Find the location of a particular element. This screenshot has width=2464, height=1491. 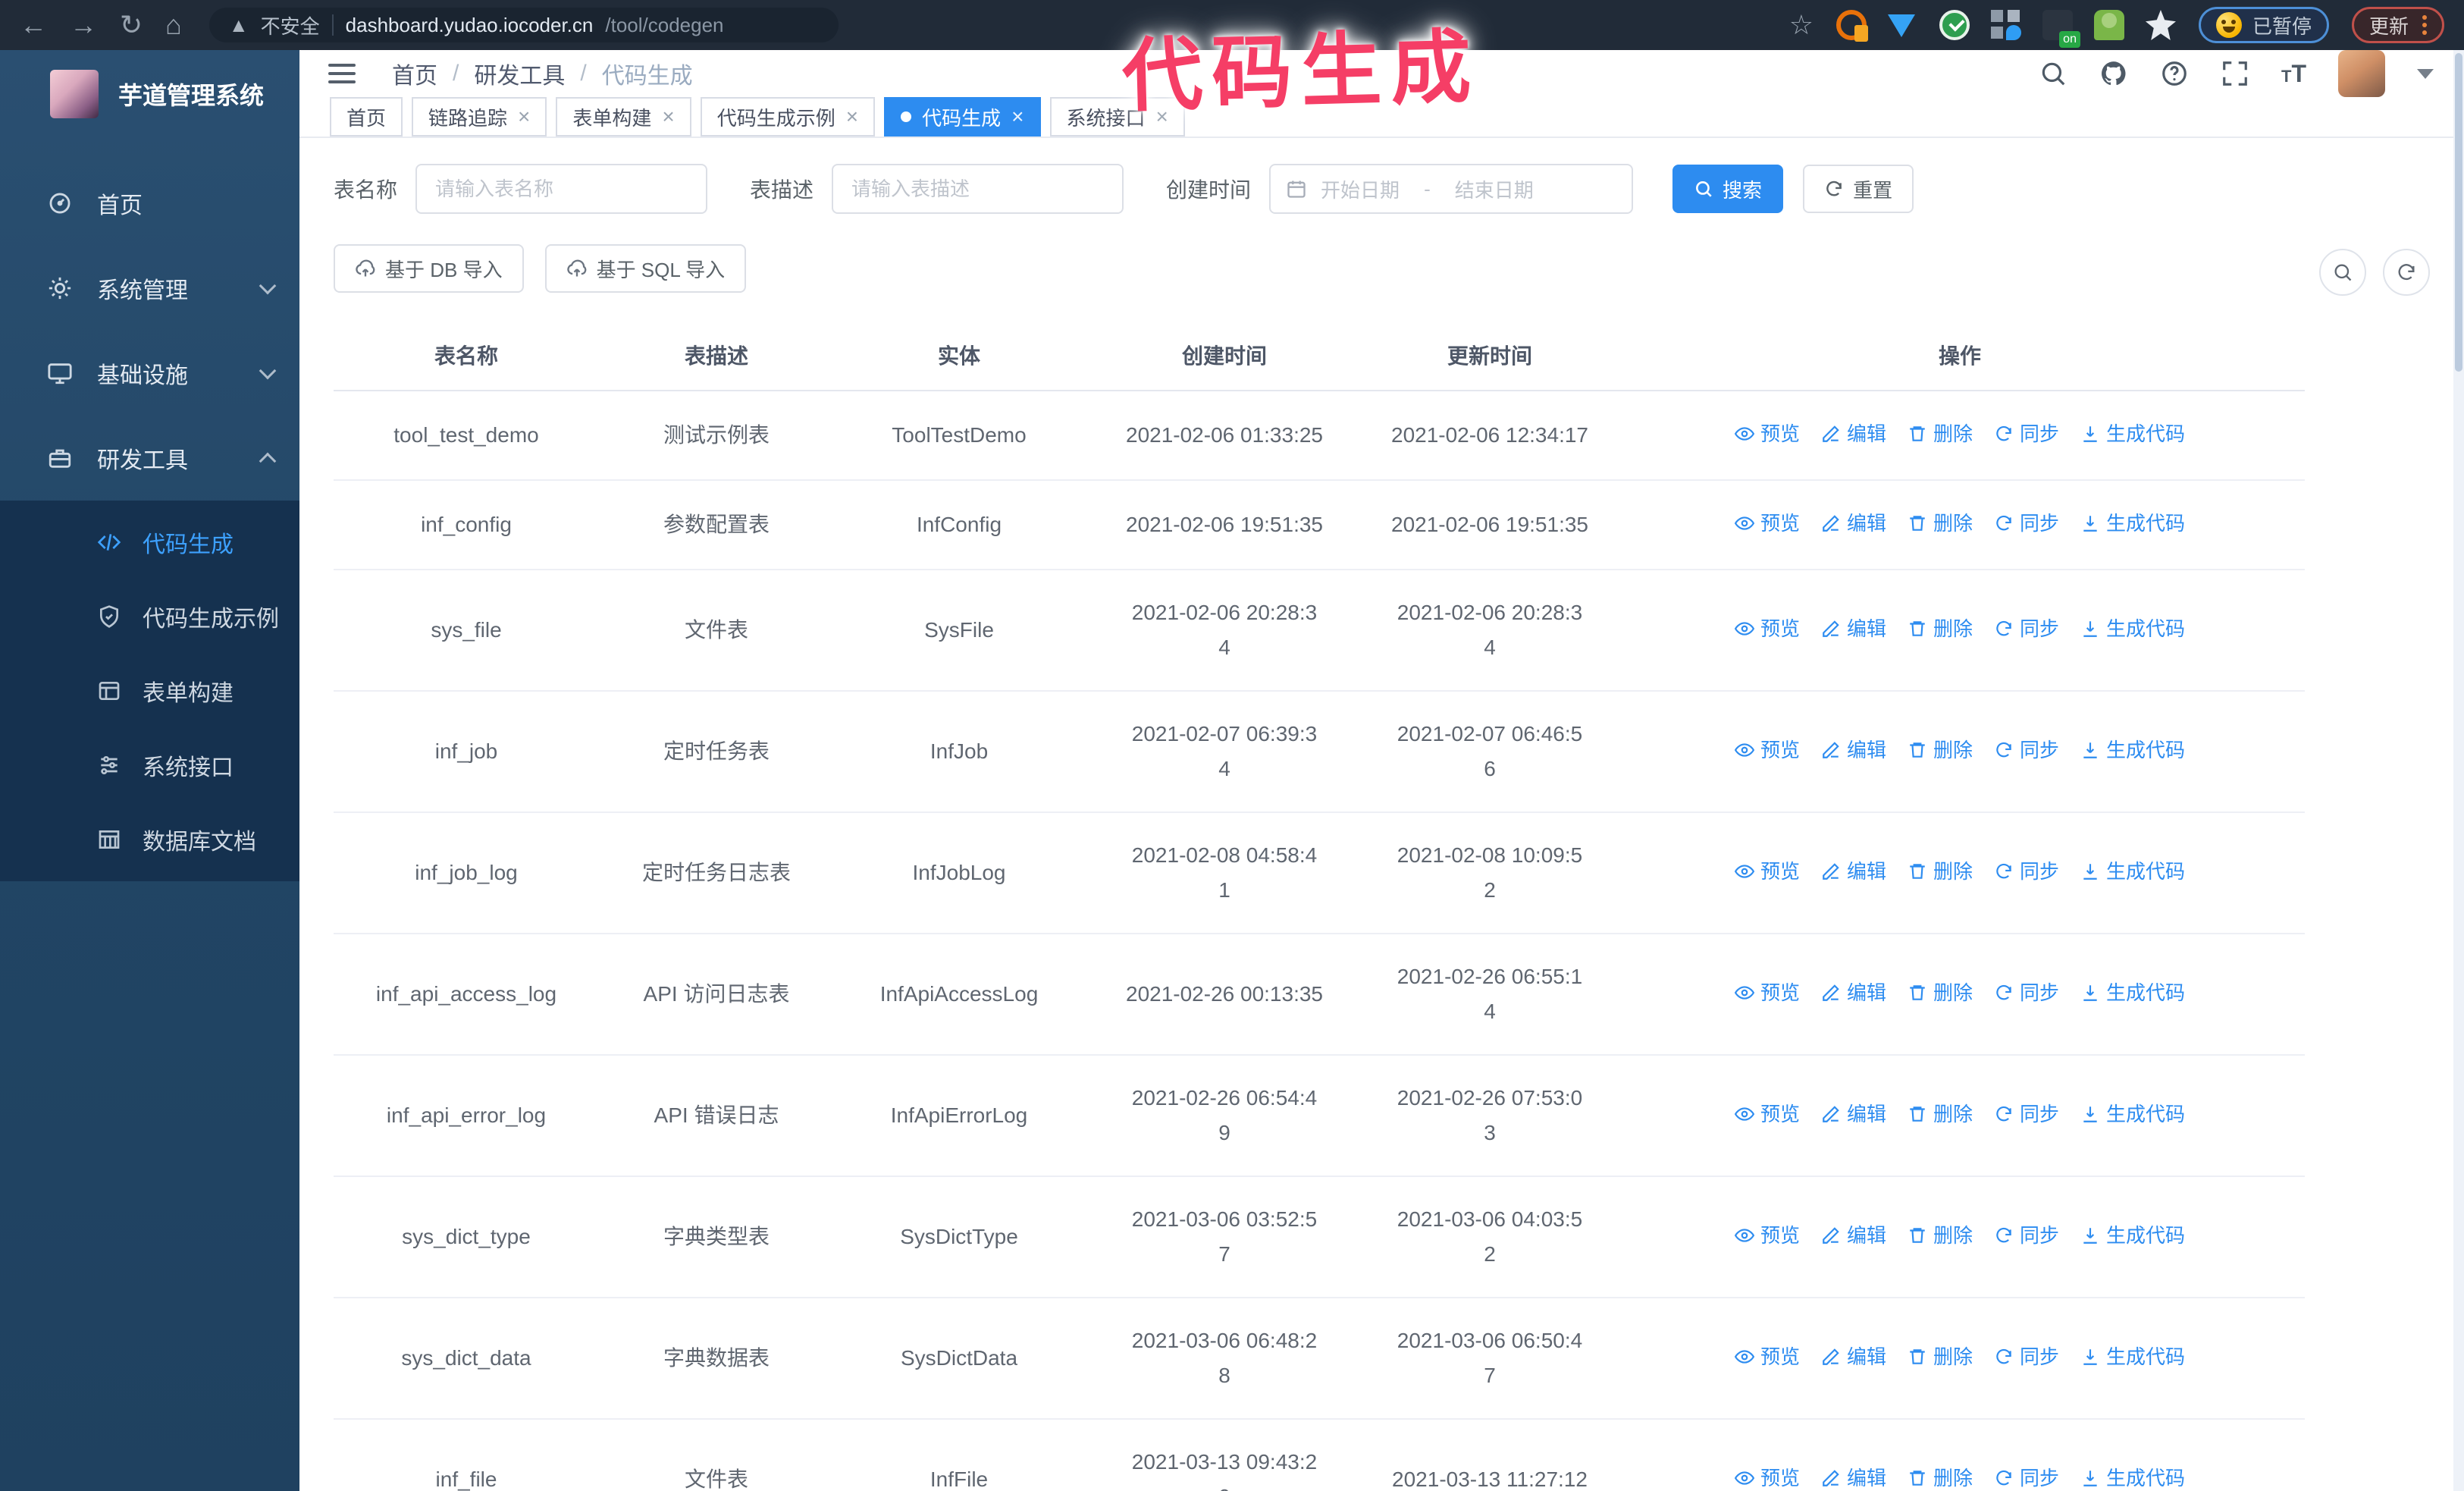

tab-首页: 首页 is located at coordinates (366, 117).